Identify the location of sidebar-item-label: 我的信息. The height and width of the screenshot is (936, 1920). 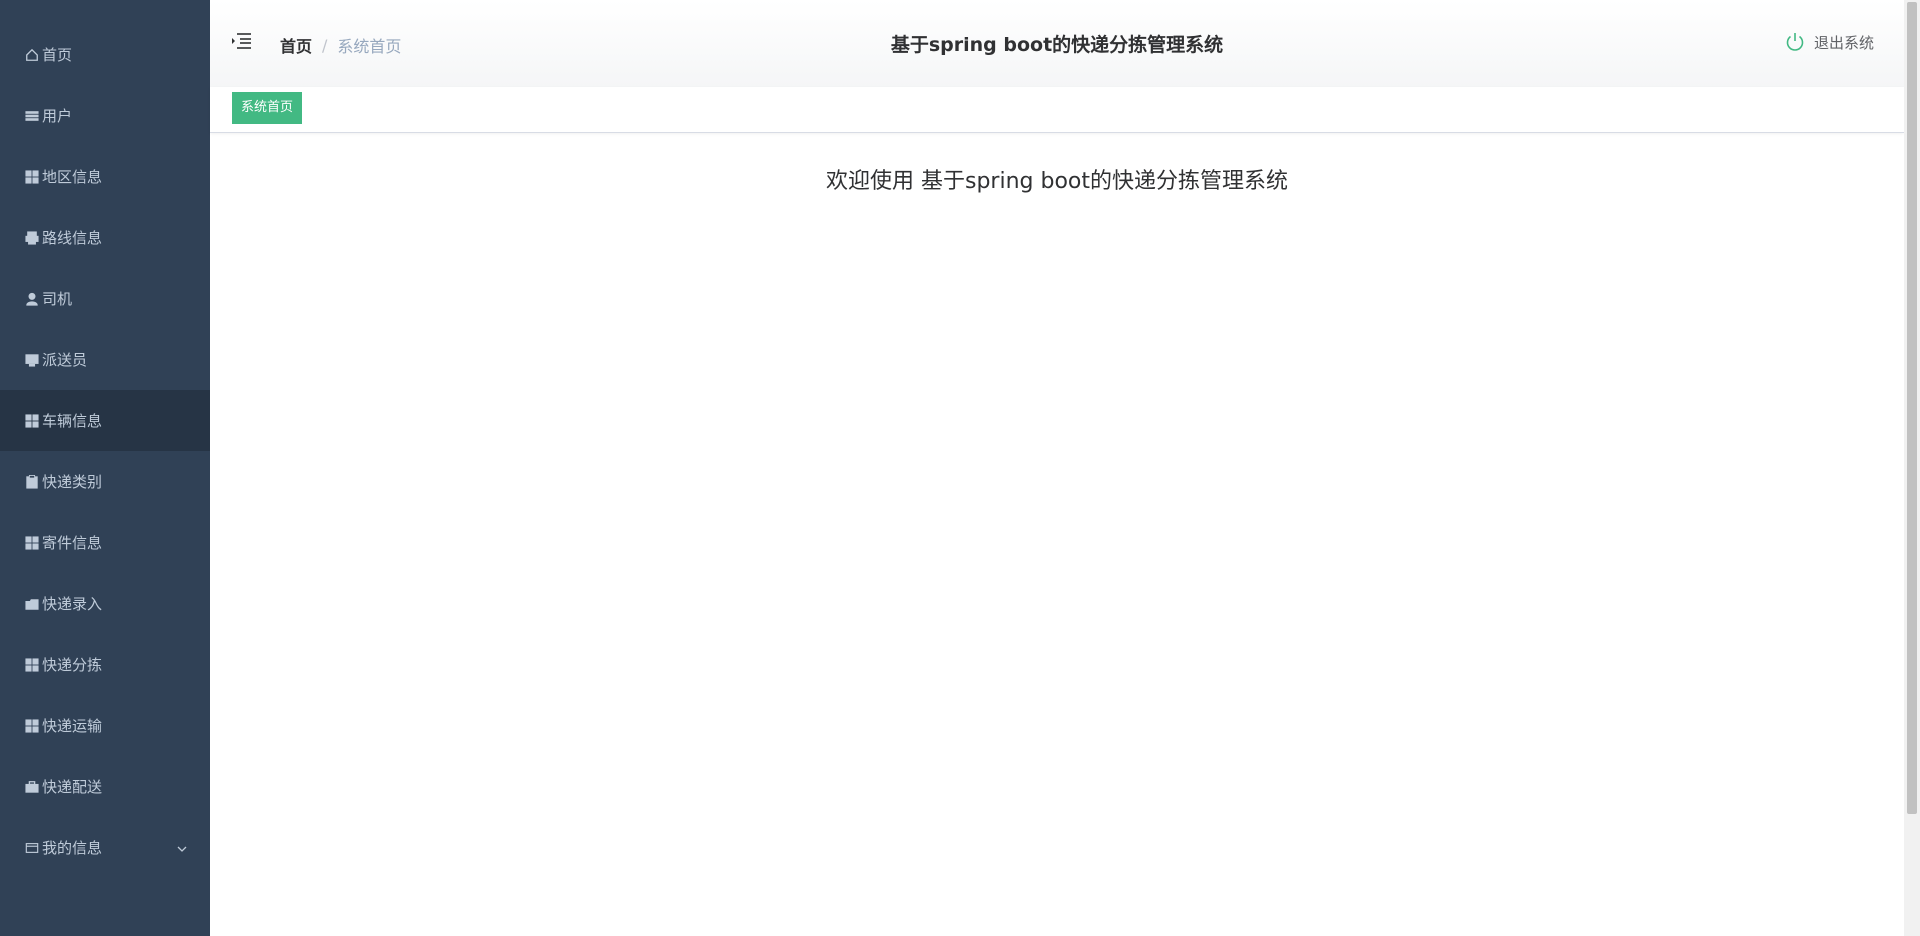
(72, 848).